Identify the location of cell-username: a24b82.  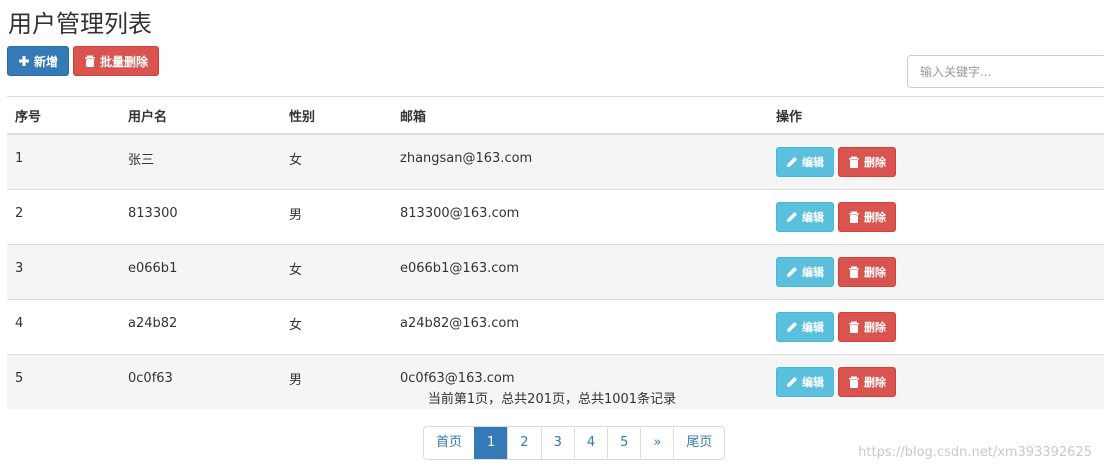
(200, 327).